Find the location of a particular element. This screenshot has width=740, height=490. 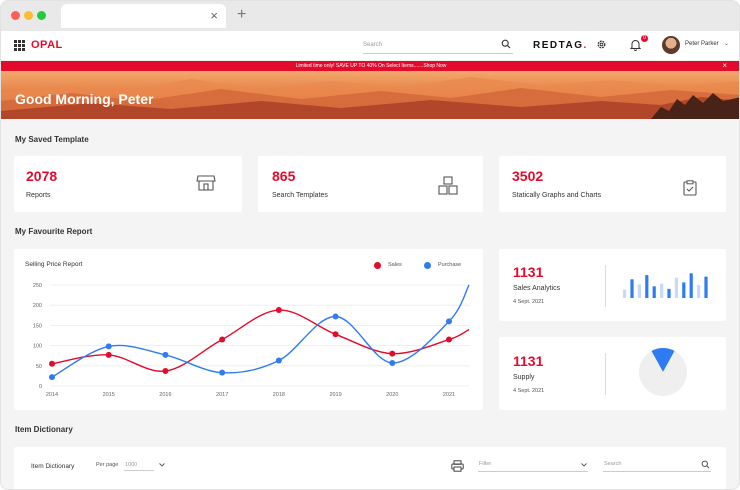

brand-logo: REDTAG. is located at coordinates (560, 45).